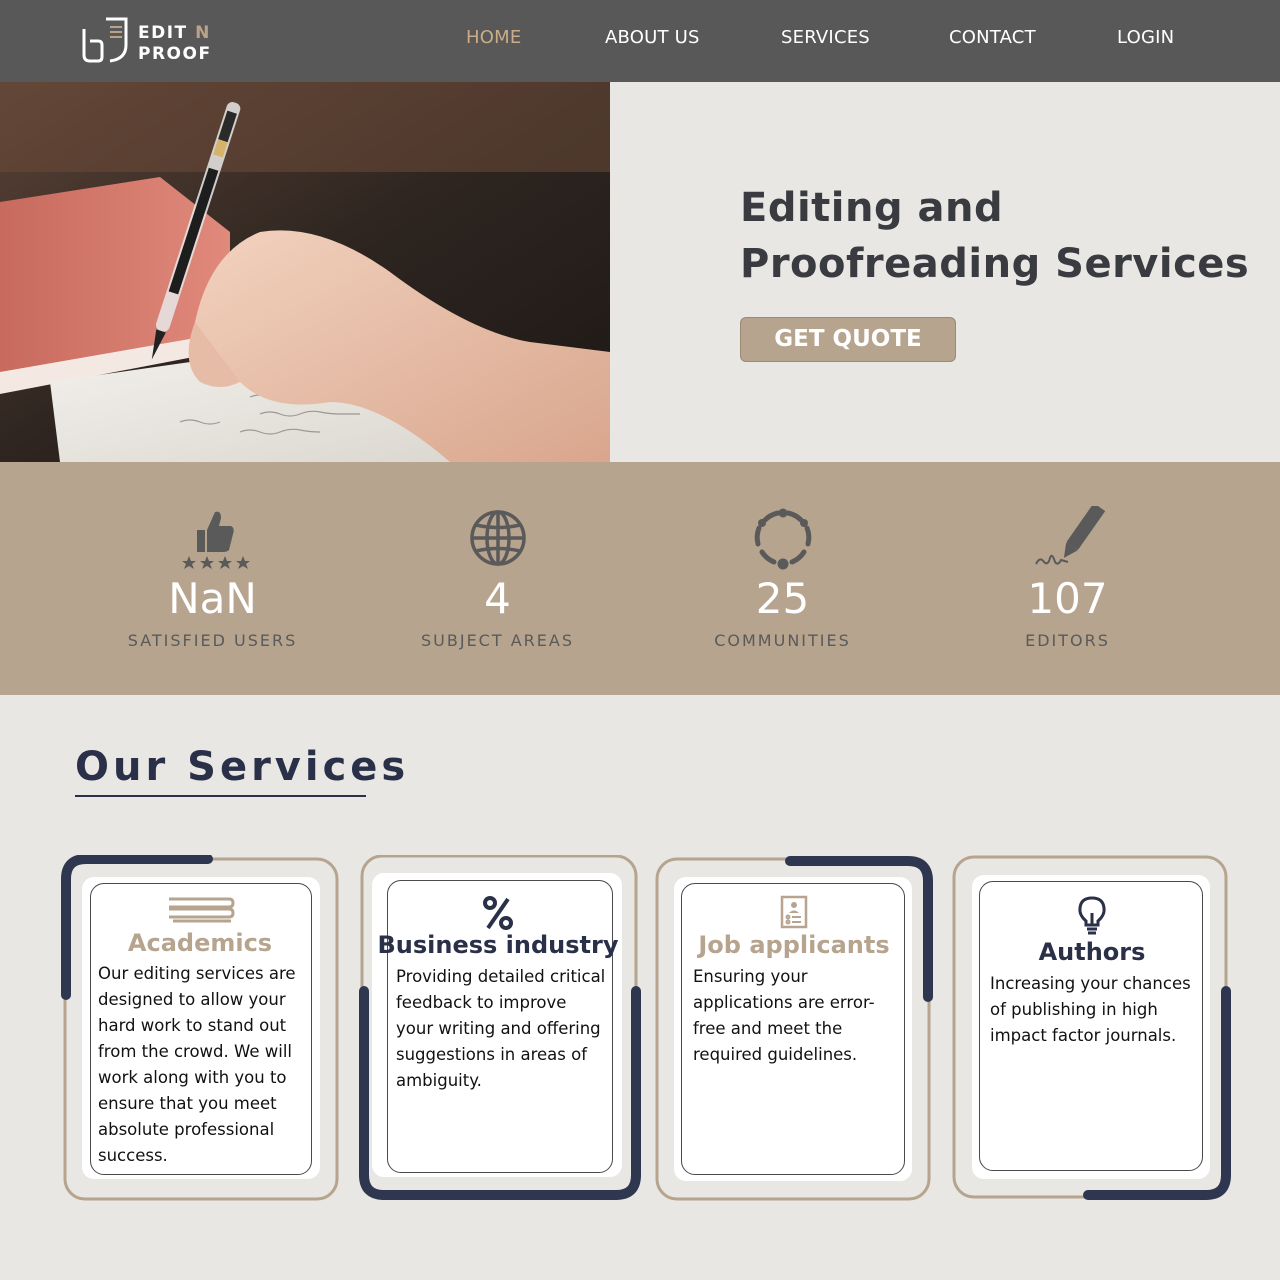  I want to click on books-icon, so click(200, 910).